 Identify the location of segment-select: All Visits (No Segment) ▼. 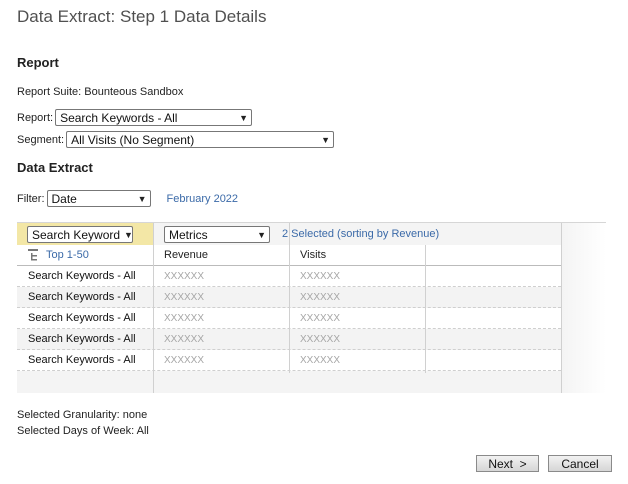
(200, 139).